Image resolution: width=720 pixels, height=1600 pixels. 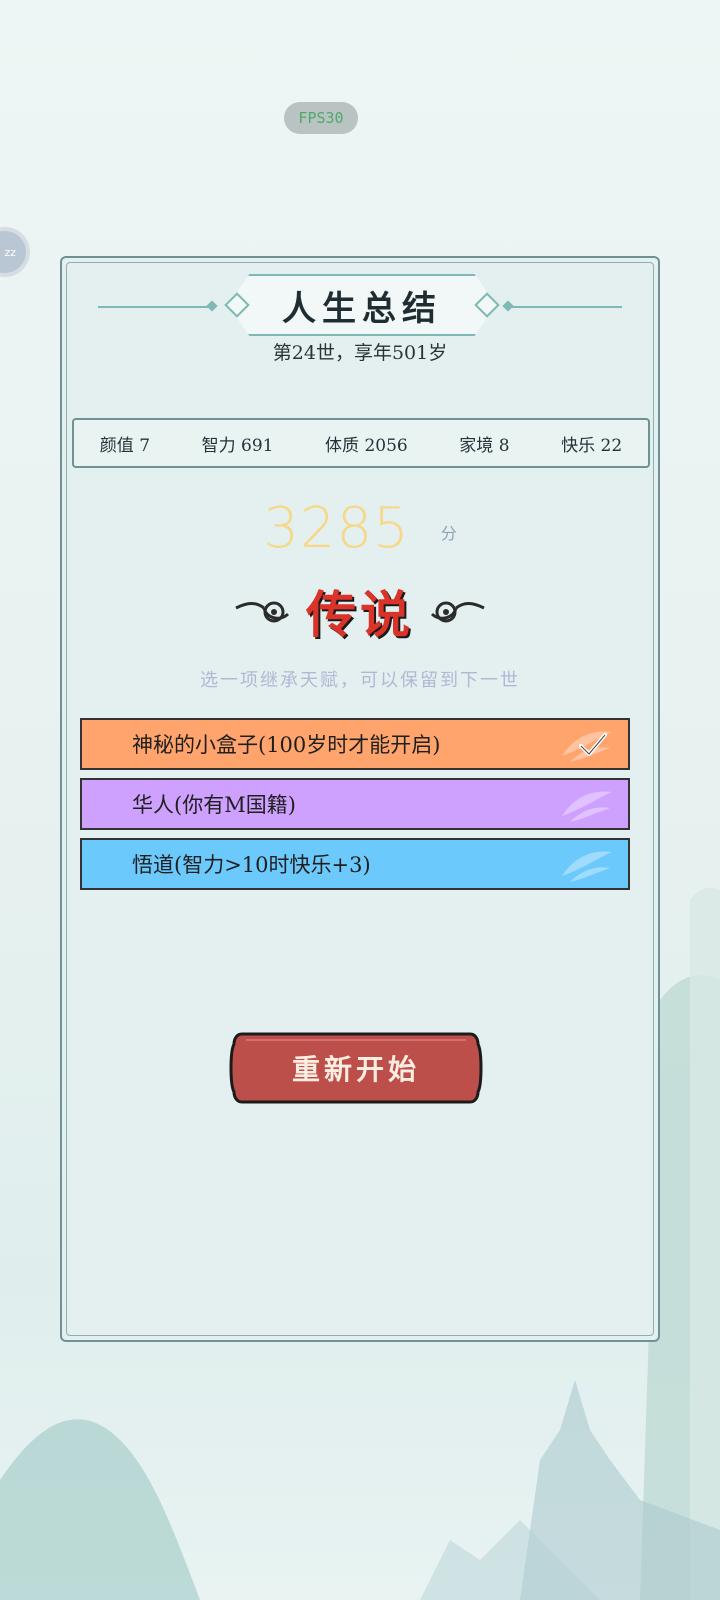 I want to click on talent-option-3: 悟道(智力>10时快乐+3), so click(x=355, y=864).